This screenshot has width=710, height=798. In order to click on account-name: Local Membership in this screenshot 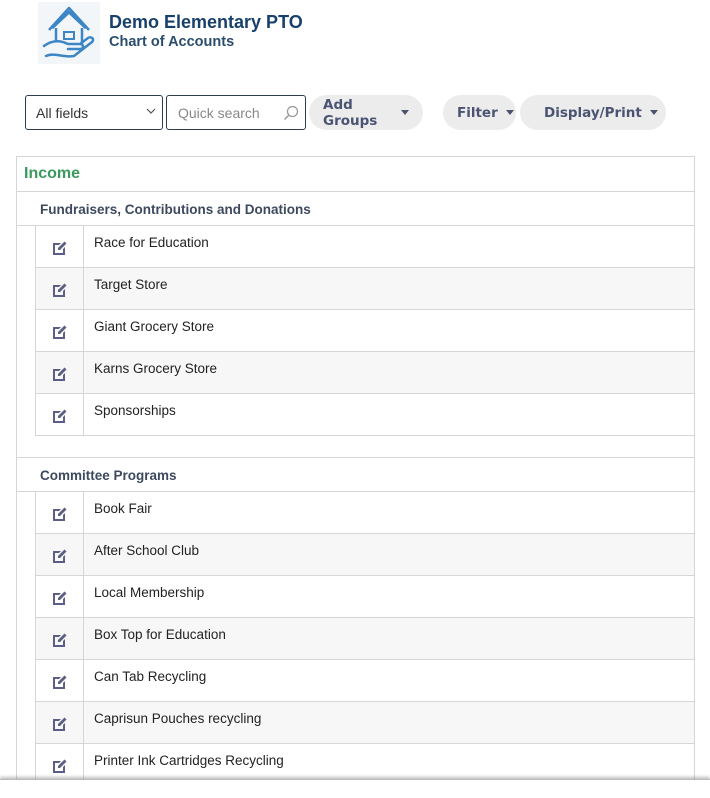, I will do `click(149, 596)`.